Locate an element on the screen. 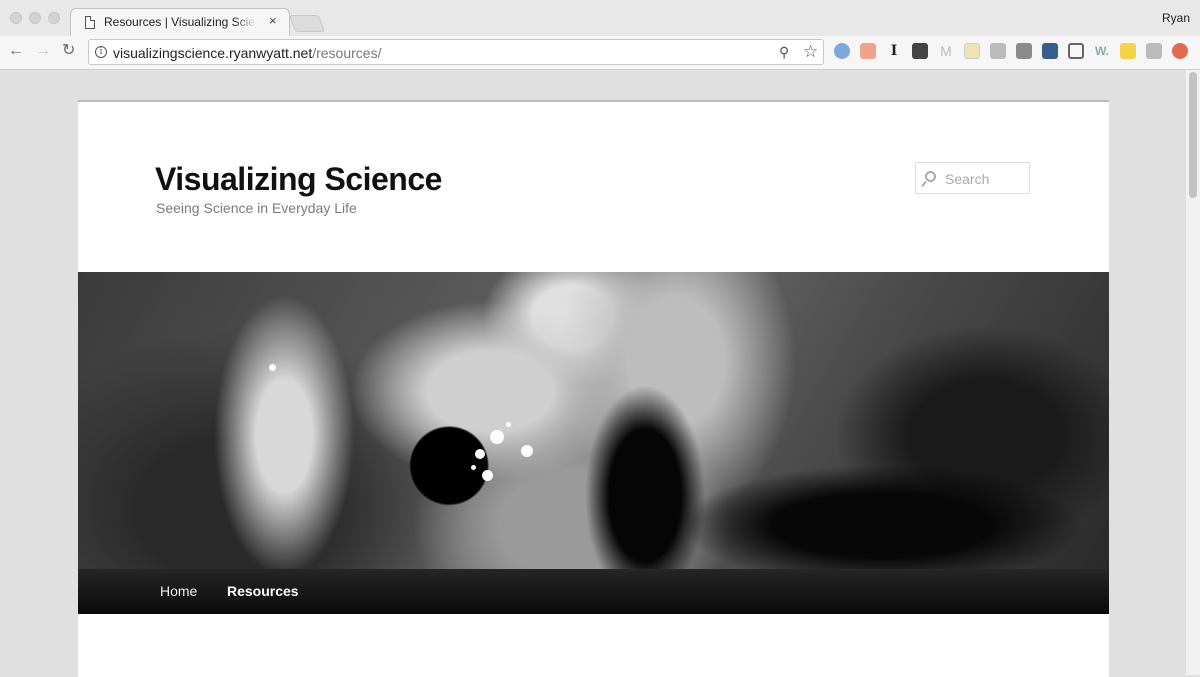  star-extension-icon is located at coordinates (842, 51).